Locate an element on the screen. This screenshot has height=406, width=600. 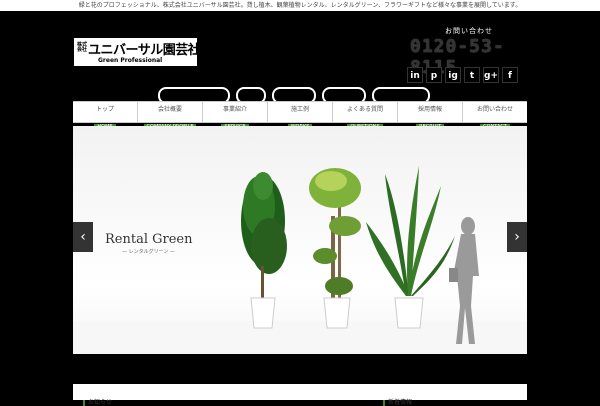
nav-item-service: 事業紹介 SERVICE is located at coordinates (235, 116).